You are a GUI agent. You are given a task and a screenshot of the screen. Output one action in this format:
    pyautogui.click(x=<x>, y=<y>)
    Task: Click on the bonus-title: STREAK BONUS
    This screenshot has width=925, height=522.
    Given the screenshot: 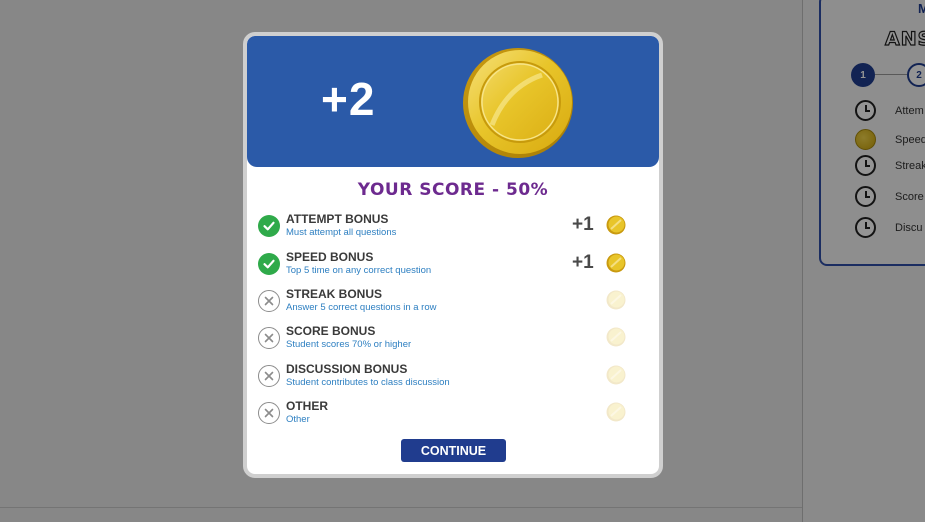 What is the action you would take?
    pyautogui.click(x=334, y=294)
    